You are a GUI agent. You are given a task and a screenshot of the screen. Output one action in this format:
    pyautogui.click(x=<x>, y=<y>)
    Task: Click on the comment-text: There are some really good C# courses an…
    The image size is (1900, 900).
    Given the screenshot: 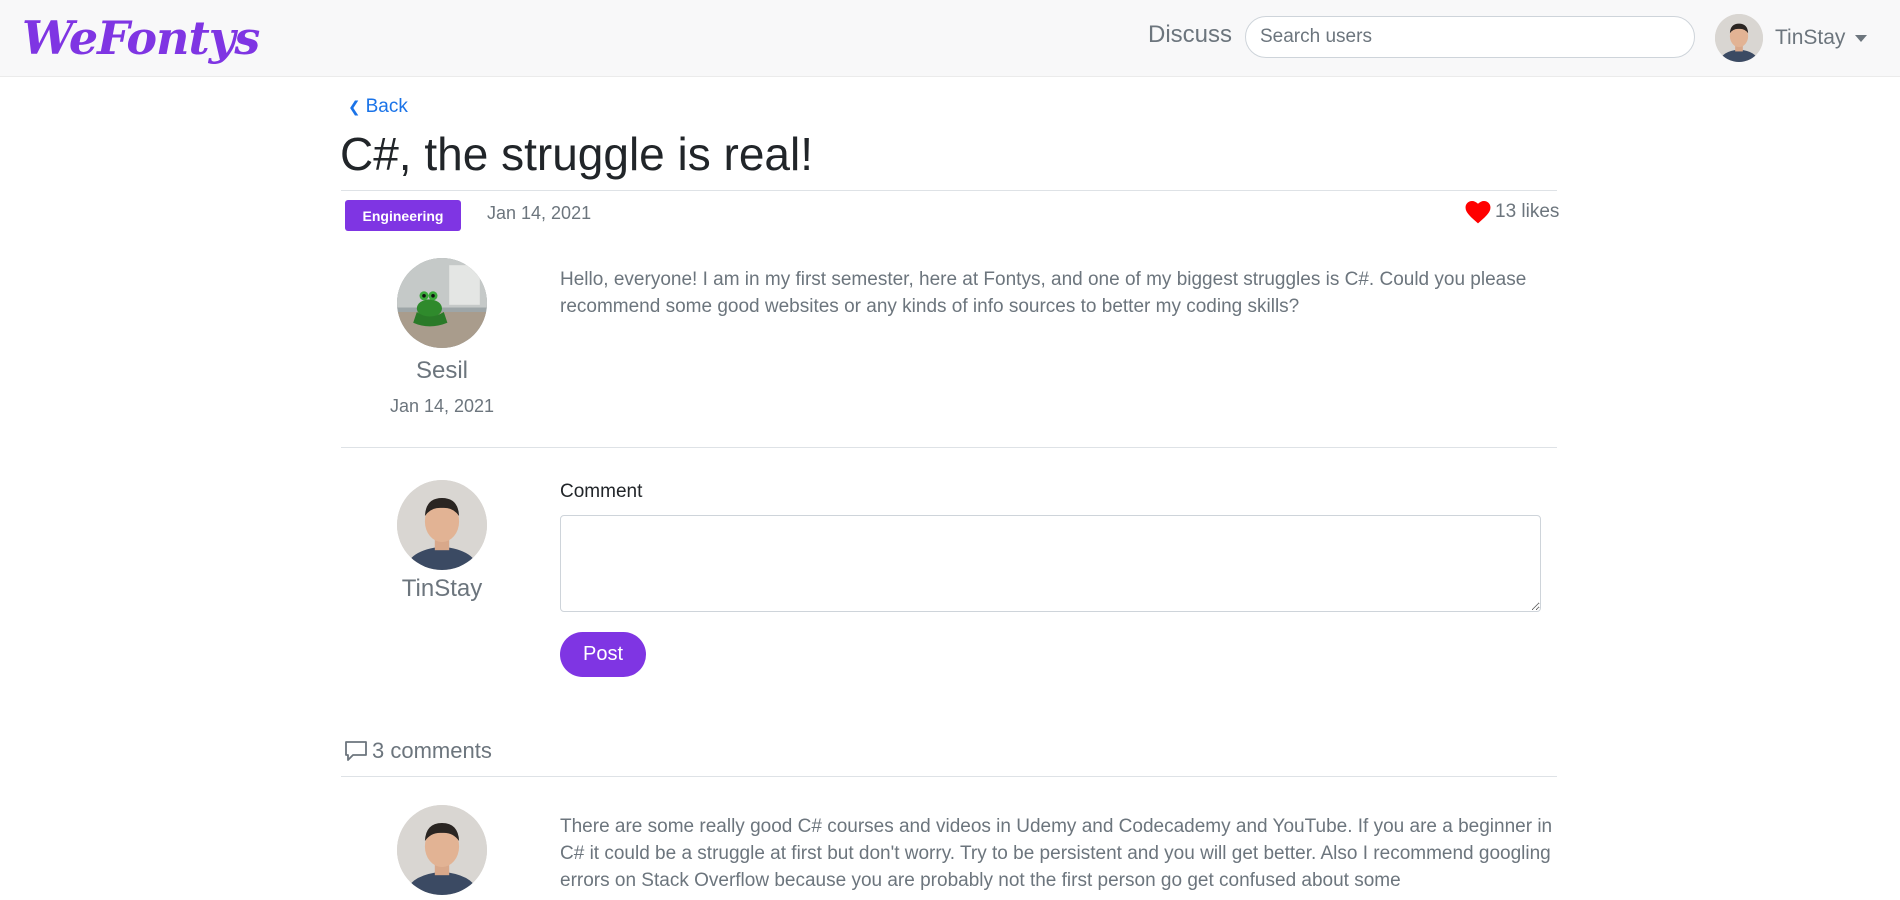 What is the action you would take?
    pyautogui.click(x=1056, y=853)
    